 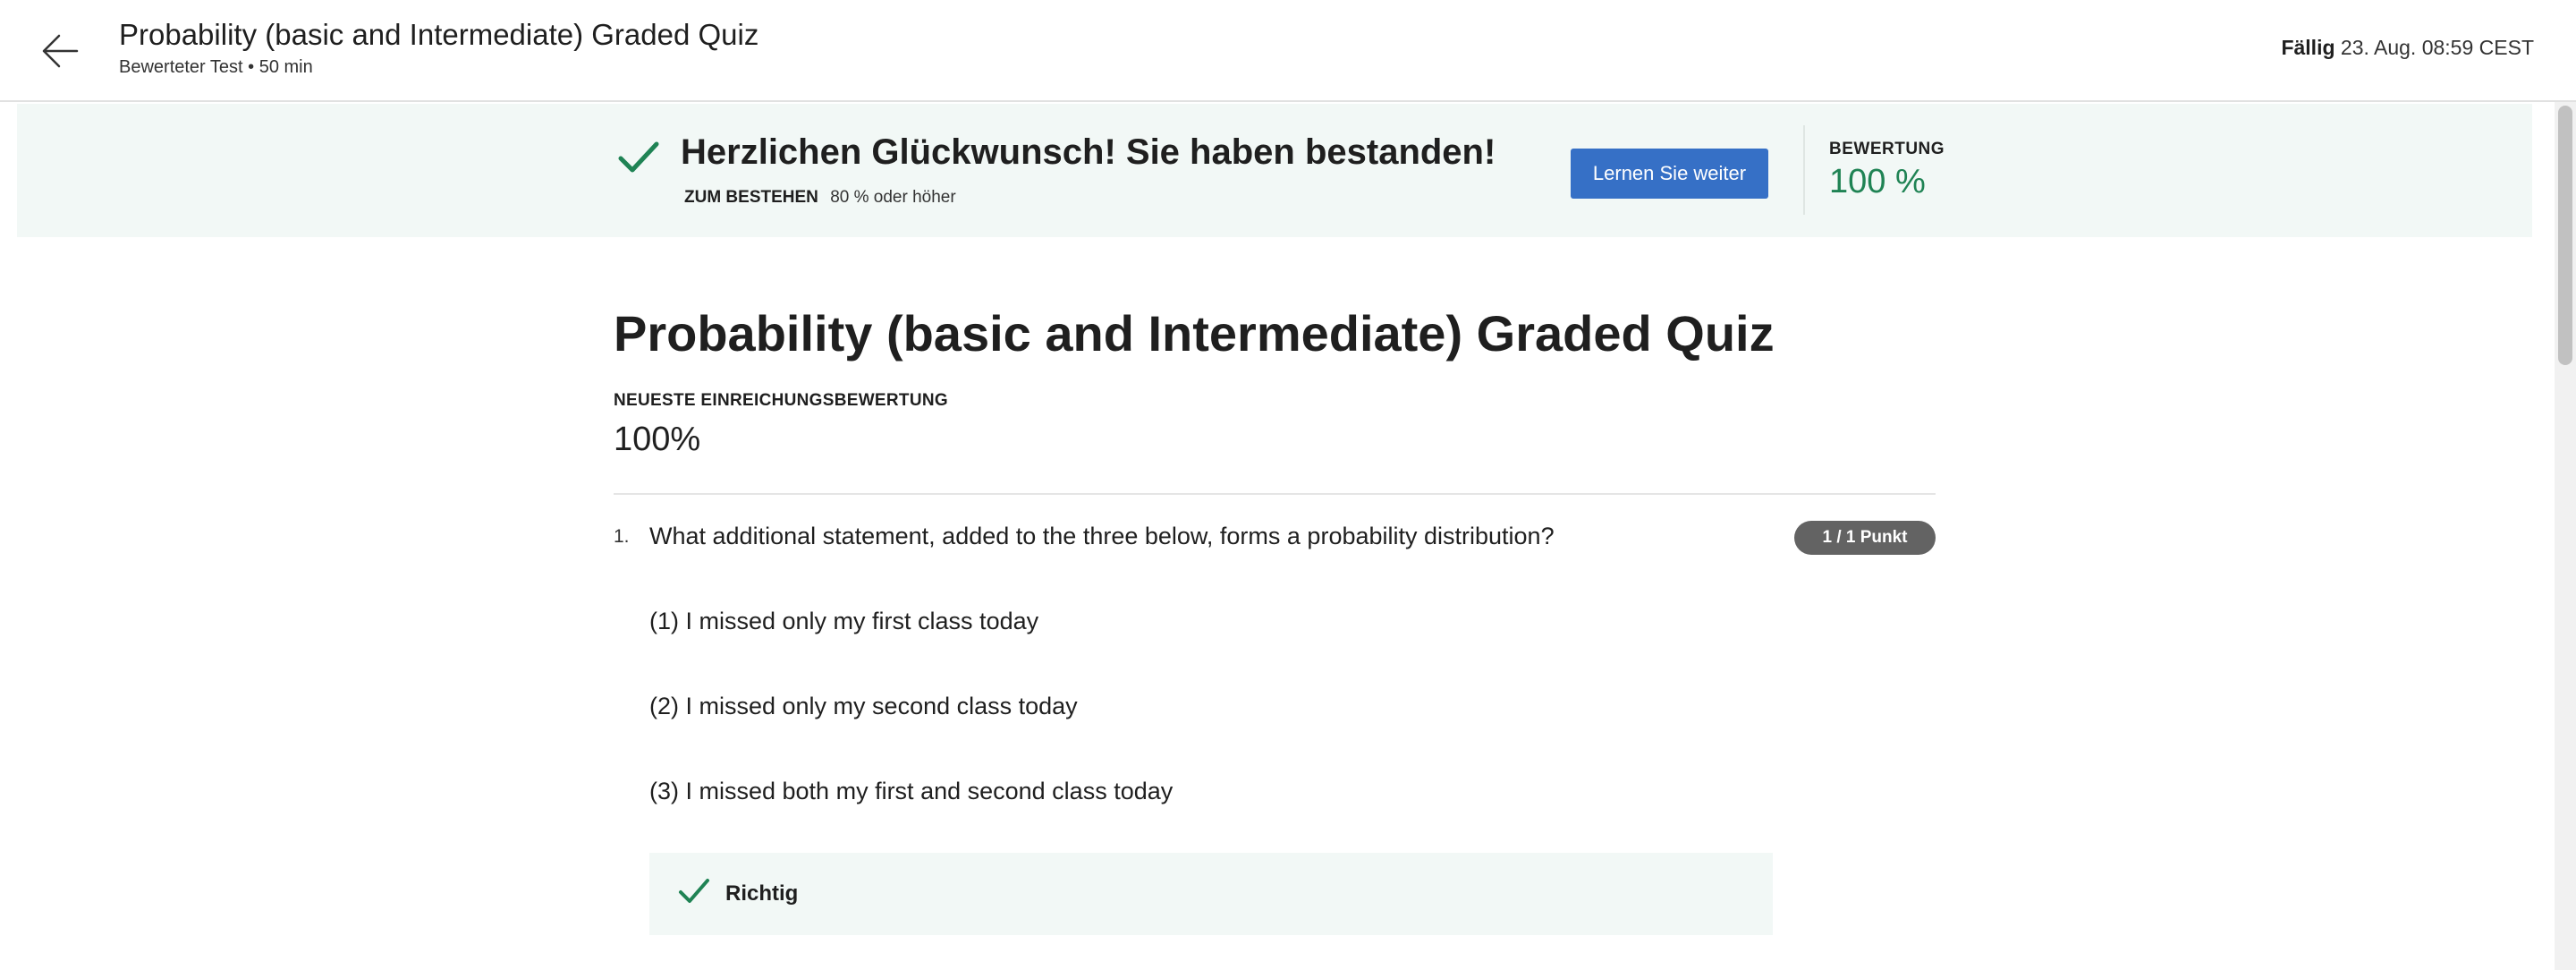 What do you see at coordinates (863, 706) in the screenshot?
I see `statement-item: (2) I missed only my second class today` at bounding box center [863, 706].